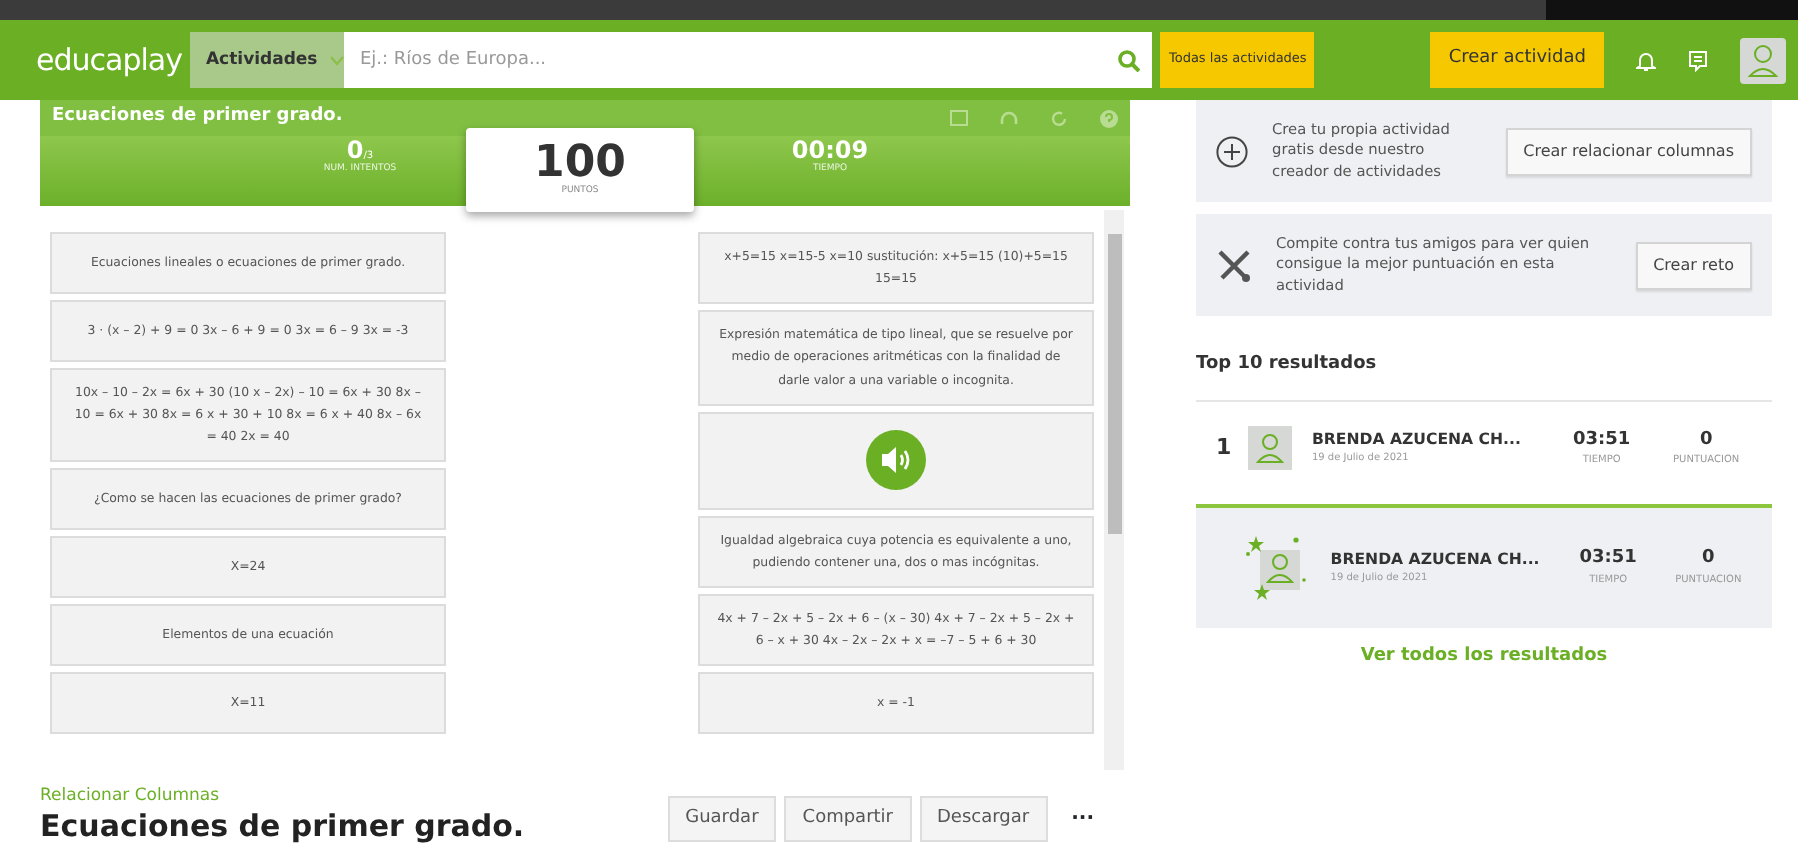  What do you see at coordinates (1763, 60) in the screenshot?
I see `user-icon` at bounding box center [1763, 60].